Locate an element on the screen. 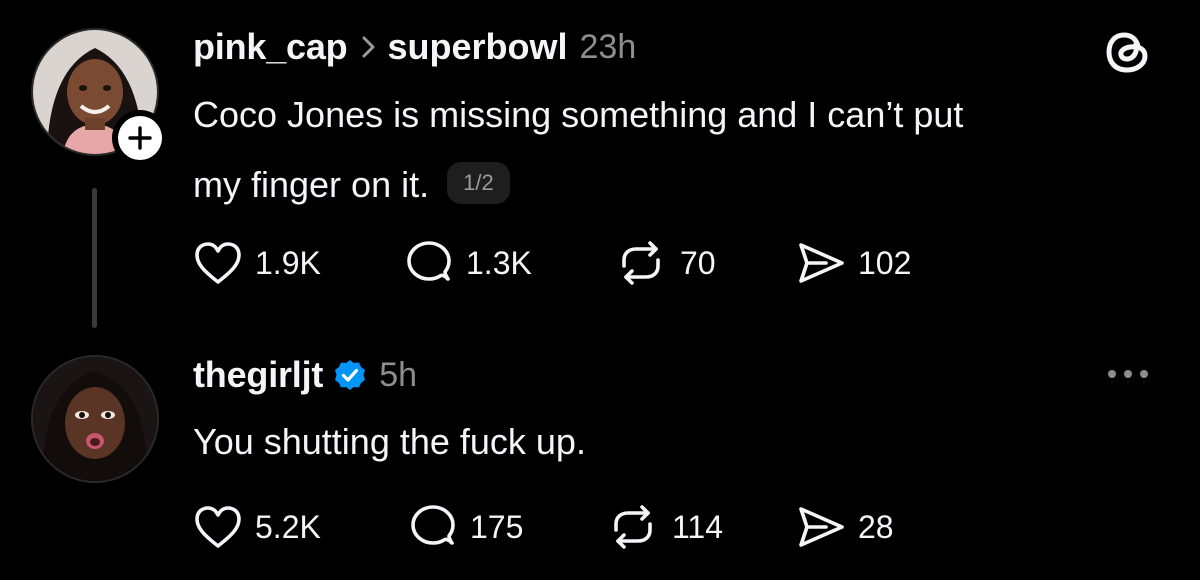 This screenshot has width=1200, height=580. like-button: 5.2K is located at coordinates (300, 527).